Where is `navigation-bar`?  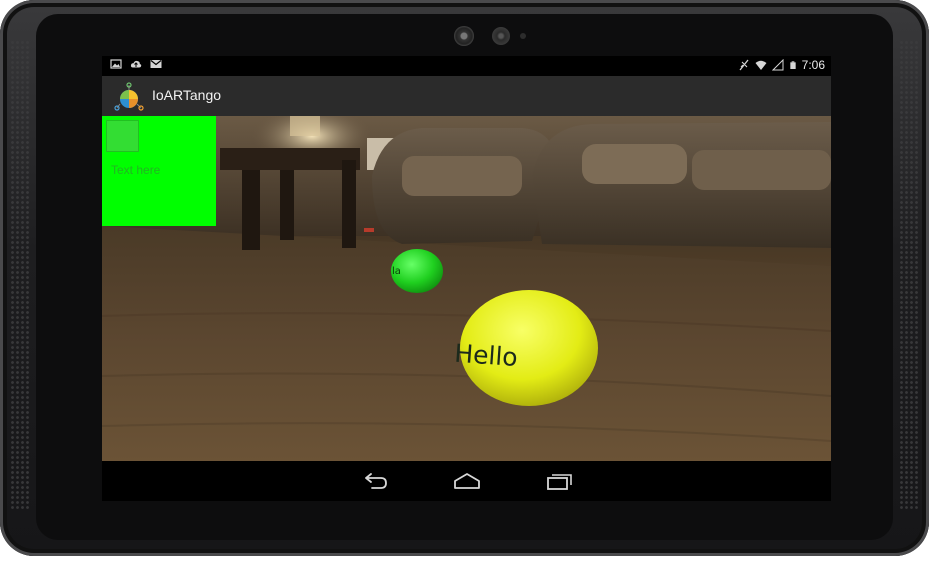 navigation-bar is located at coordinates (466, 481).